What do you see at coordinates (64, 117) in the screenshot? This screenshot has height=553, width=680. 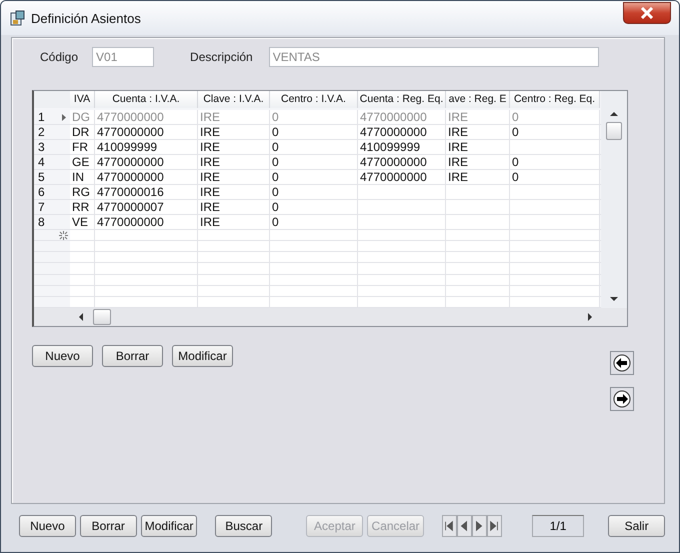 I see `current-row-icon` at bounding box center [64, 117].